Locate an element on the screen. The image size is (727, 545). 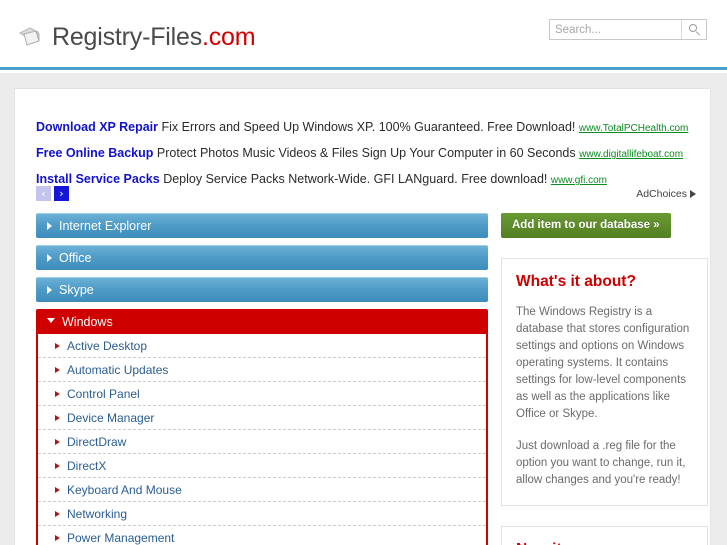
search-button is located at coordinates (693, 29).